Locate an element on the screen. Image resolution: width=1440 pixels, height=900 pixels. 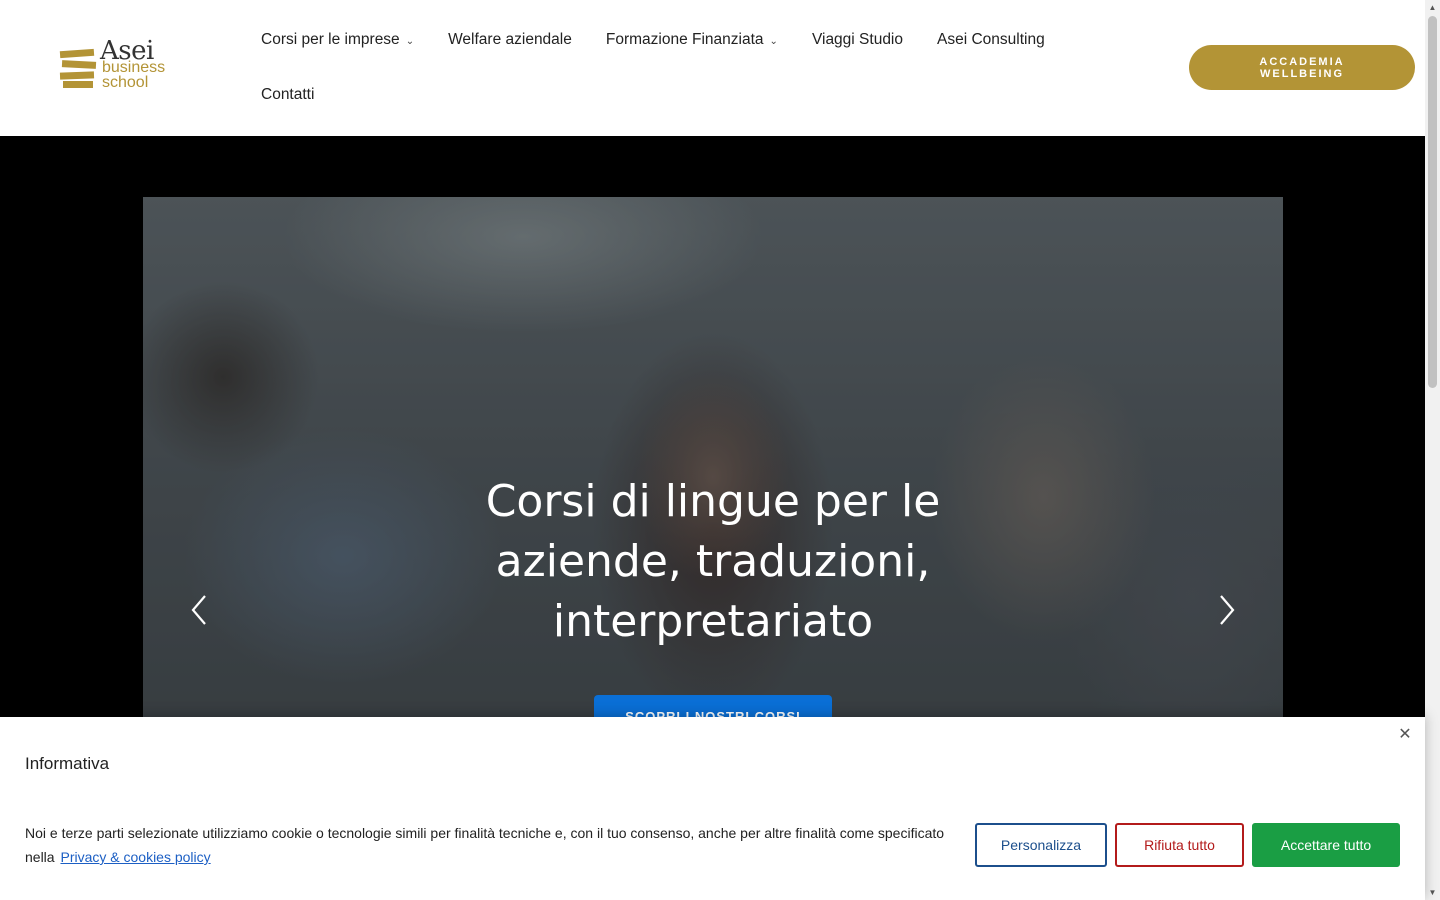
chevron-right-icon is located at coordinates (1226, 610).